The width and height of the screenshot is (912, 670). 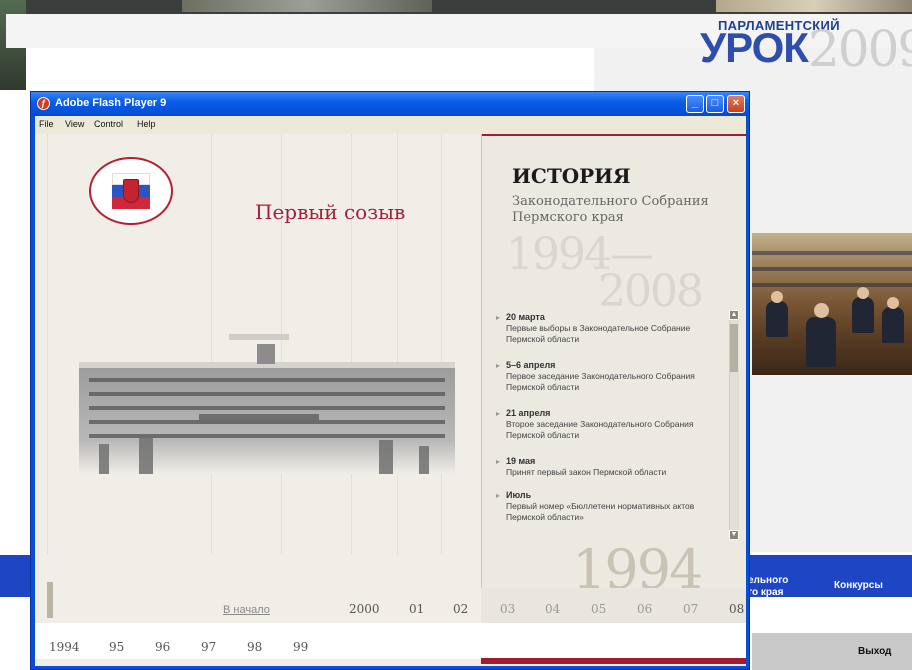 What do you see at coordinates (43, 103) in the screenshot?
I see `flash-icon: ƒ` at bounding box center [43, 103].